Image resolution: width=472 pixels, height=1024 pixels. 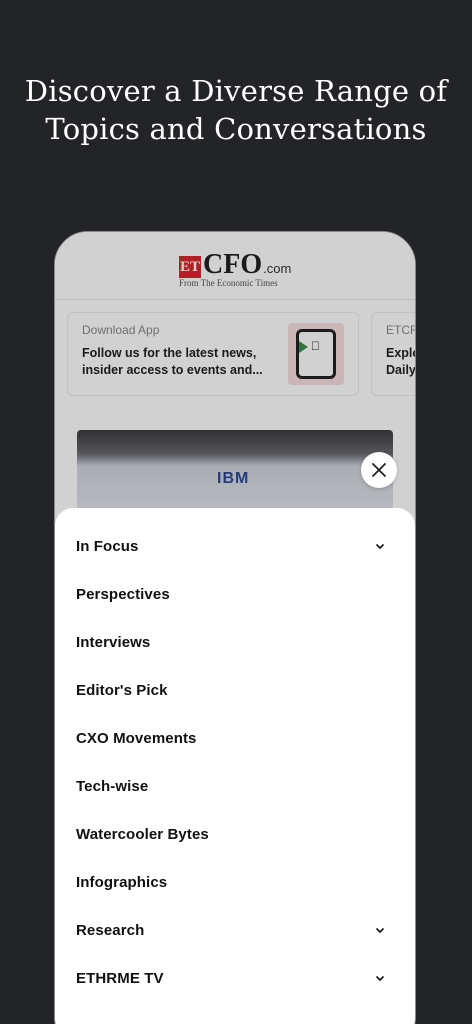 I want to click on menu-item-label: Watercooler Bytes, so click(x=142, y=834).